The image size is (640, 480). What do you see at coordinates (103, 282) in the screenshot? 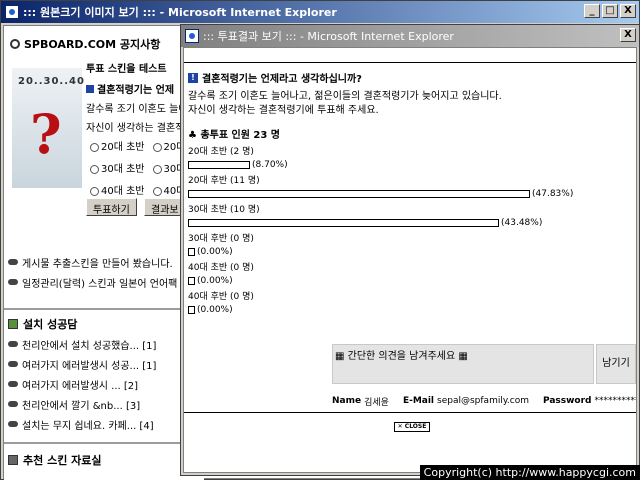
I see `list-item: 일정관리(달력) 스킨과 일본어 언어팩` at bounding box center [103, 282].